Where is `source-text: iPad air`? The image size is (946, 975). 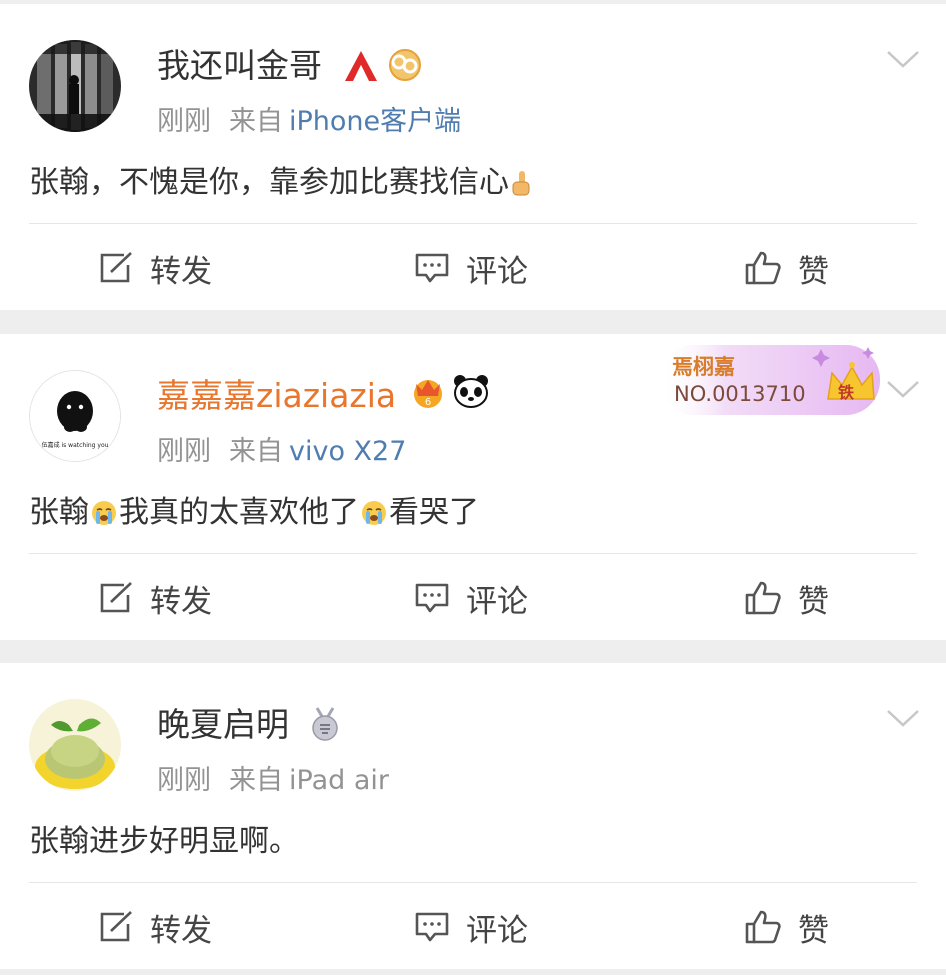
source-text: iPad air is located at coordinates (339, 780).